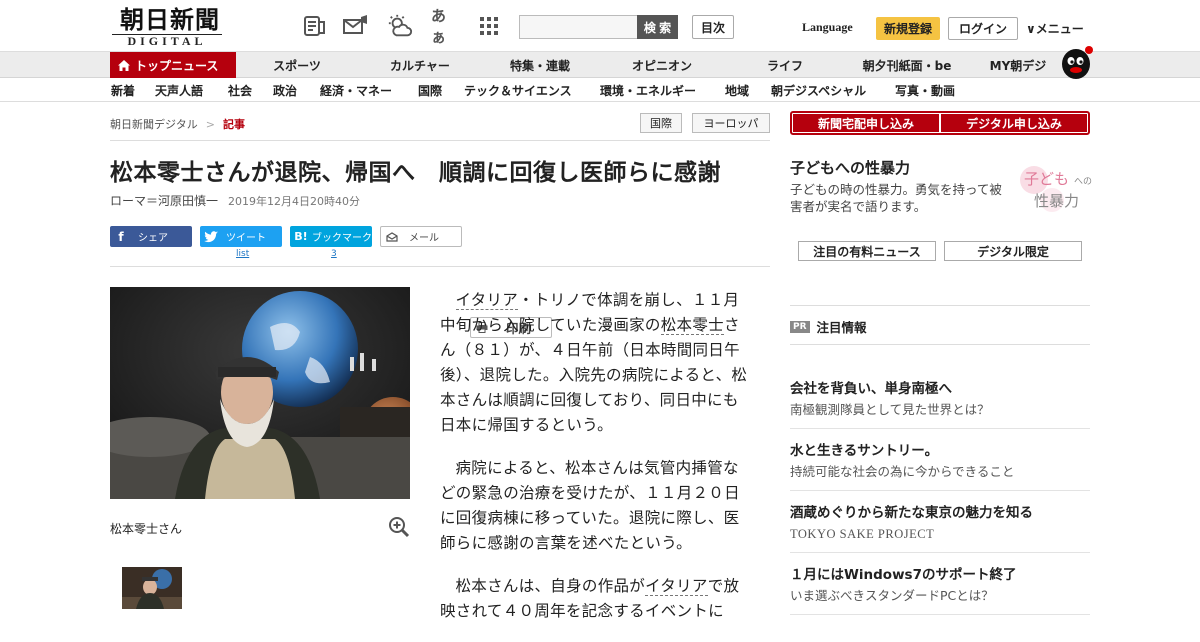 The width and height of the screenshot is (1200, 642). Describe the element at coordinates (731, 123) in the screenshot. I see `tag-europe: ヨーロッパ` at that location.